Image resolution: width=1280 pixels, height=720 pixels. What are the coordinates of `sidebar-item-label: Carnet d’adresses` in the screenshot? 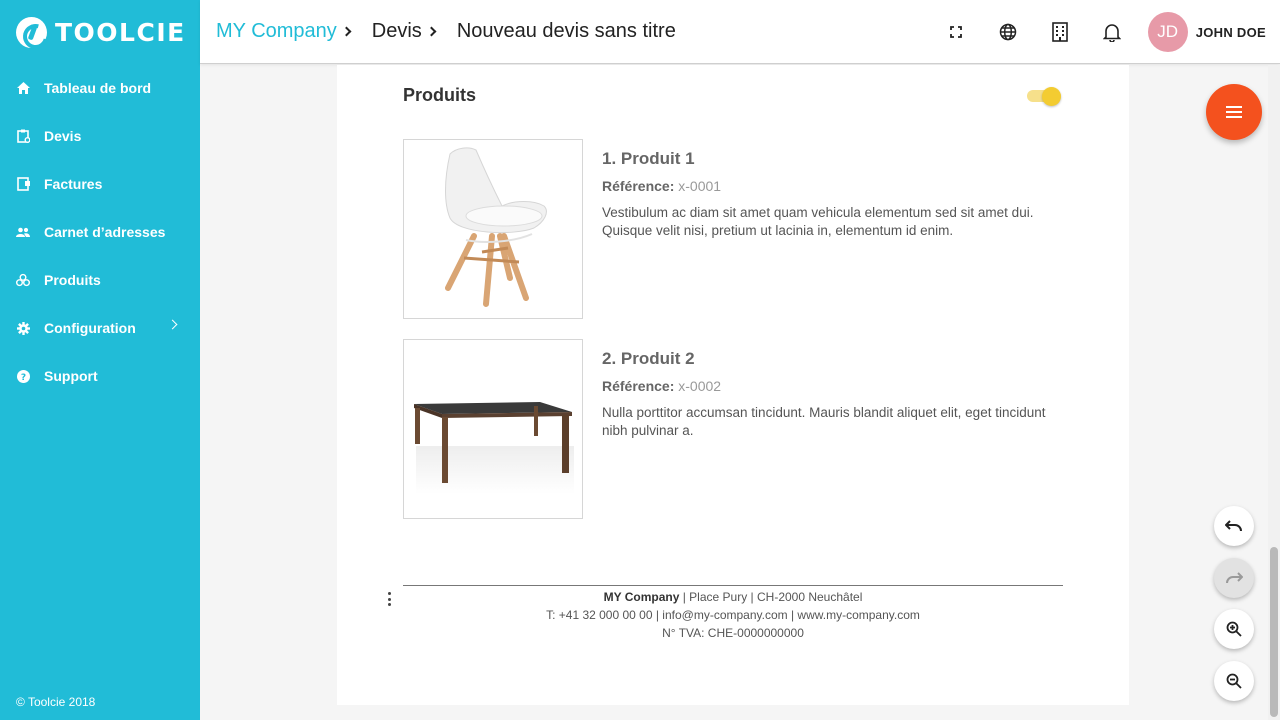 It's located at (105, 232).